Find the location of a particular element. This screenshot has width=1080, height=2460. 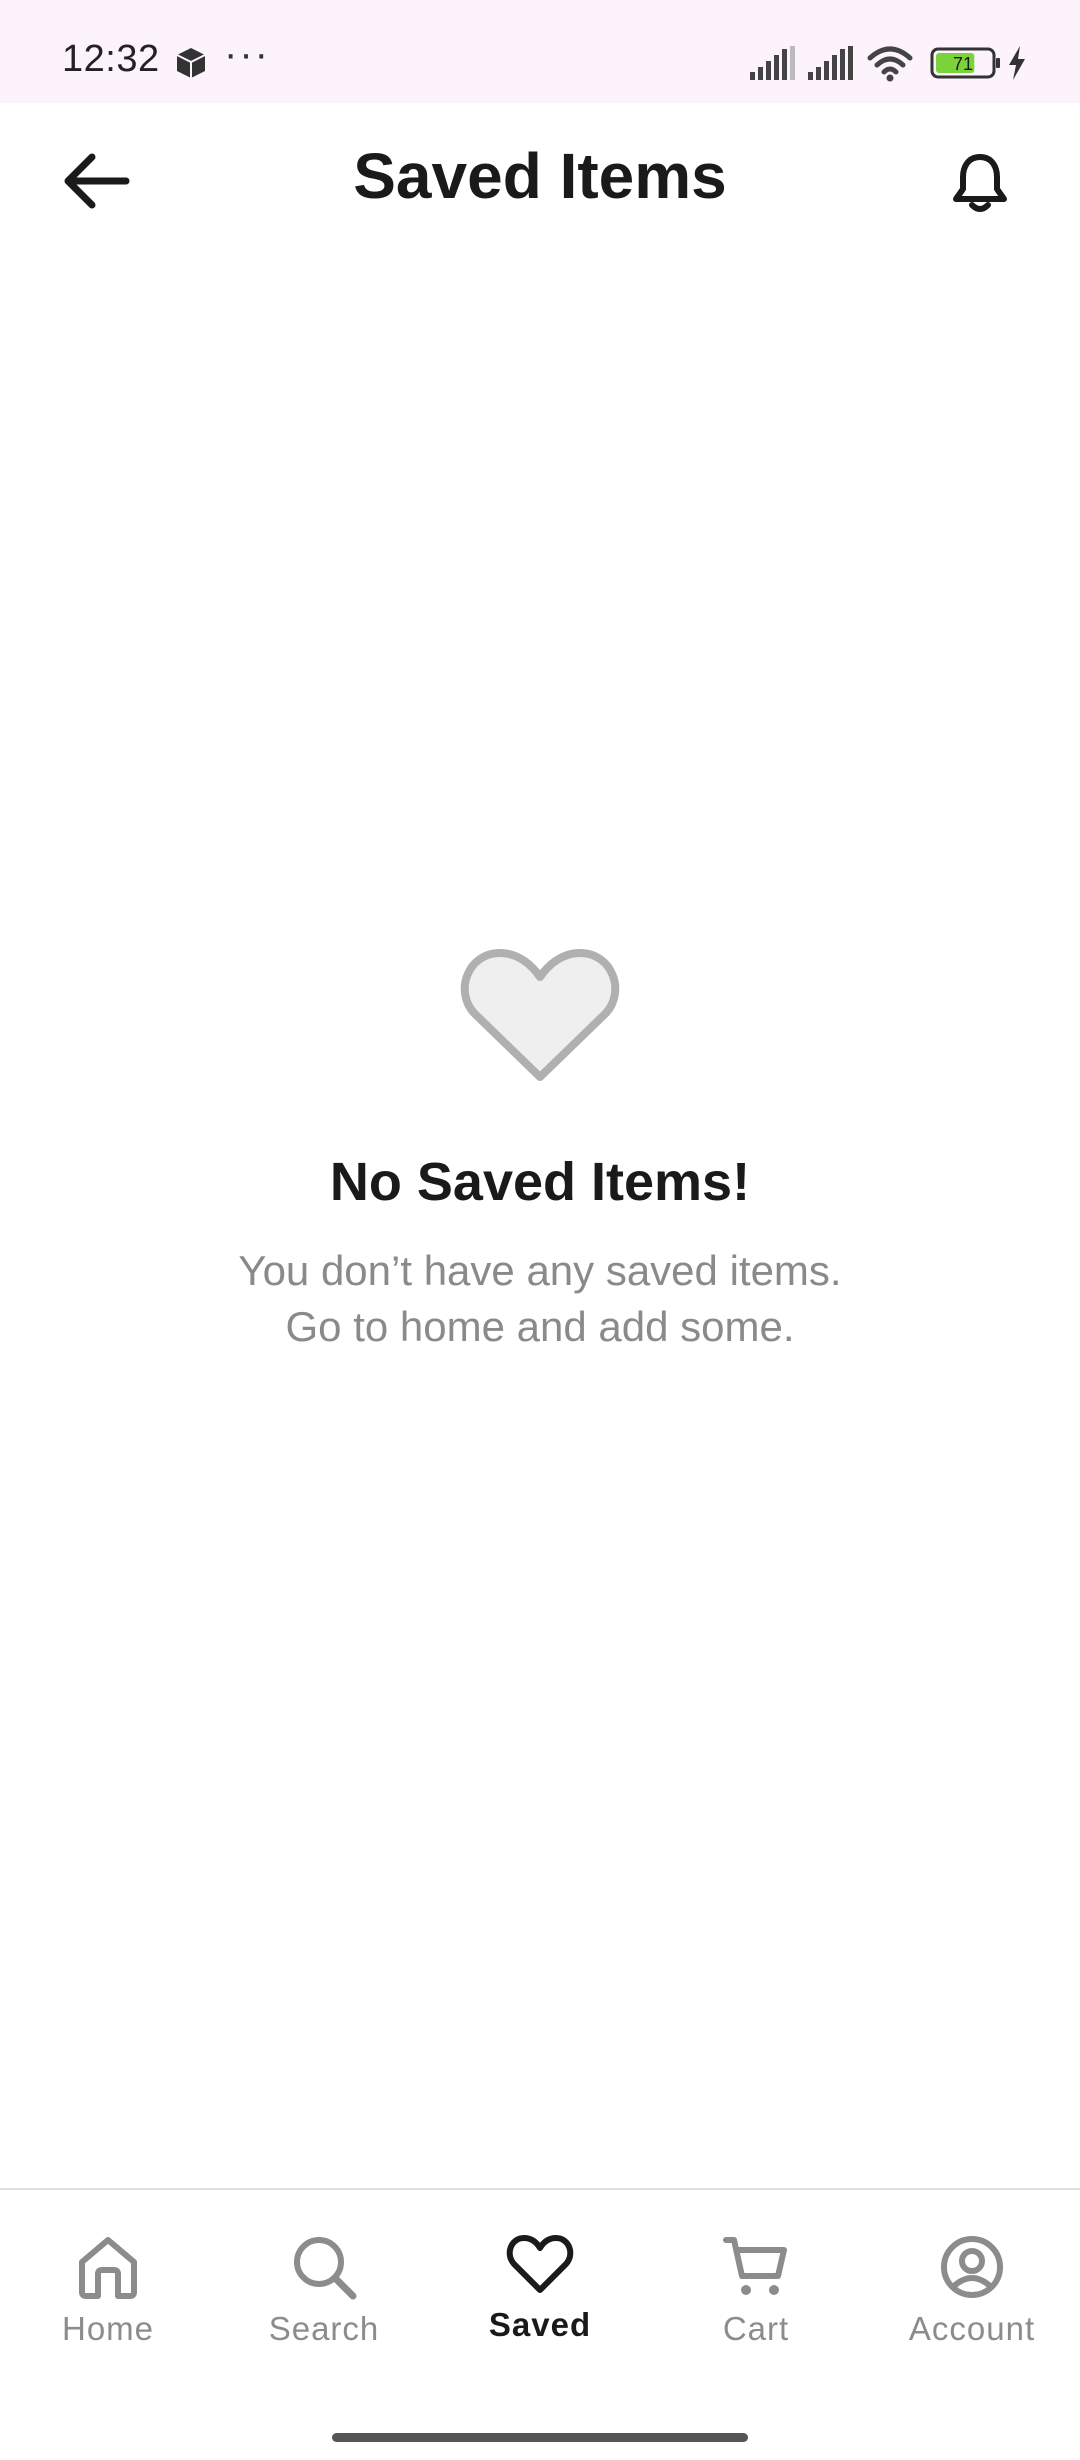

status-time: 12:32 is located at coordinates (111, 59).